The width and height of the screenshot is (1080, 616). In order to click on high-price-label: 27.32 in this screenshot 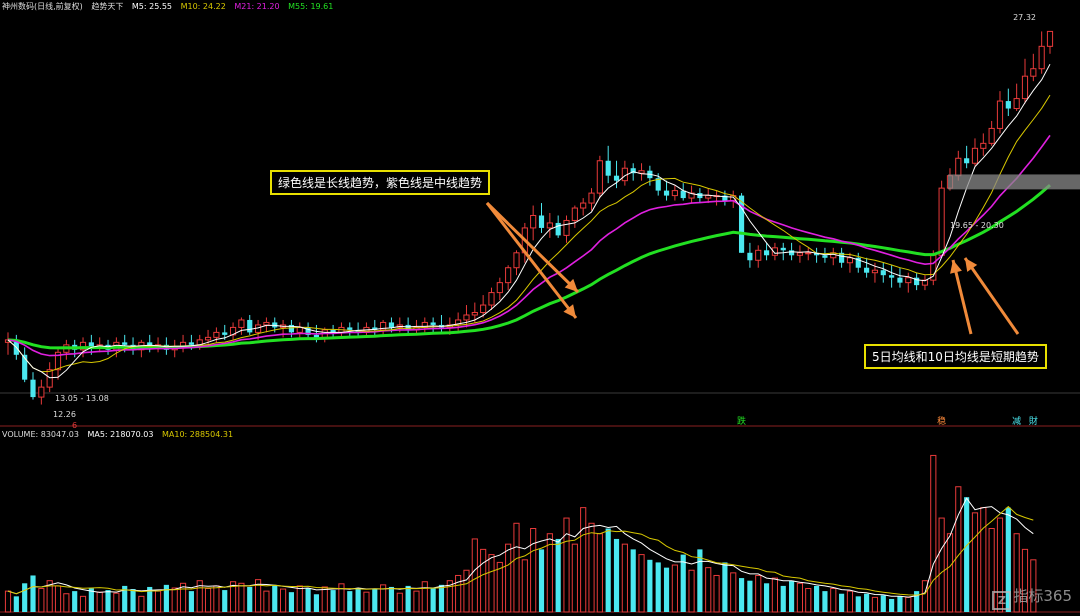, I will do `click(1024, 17)`.